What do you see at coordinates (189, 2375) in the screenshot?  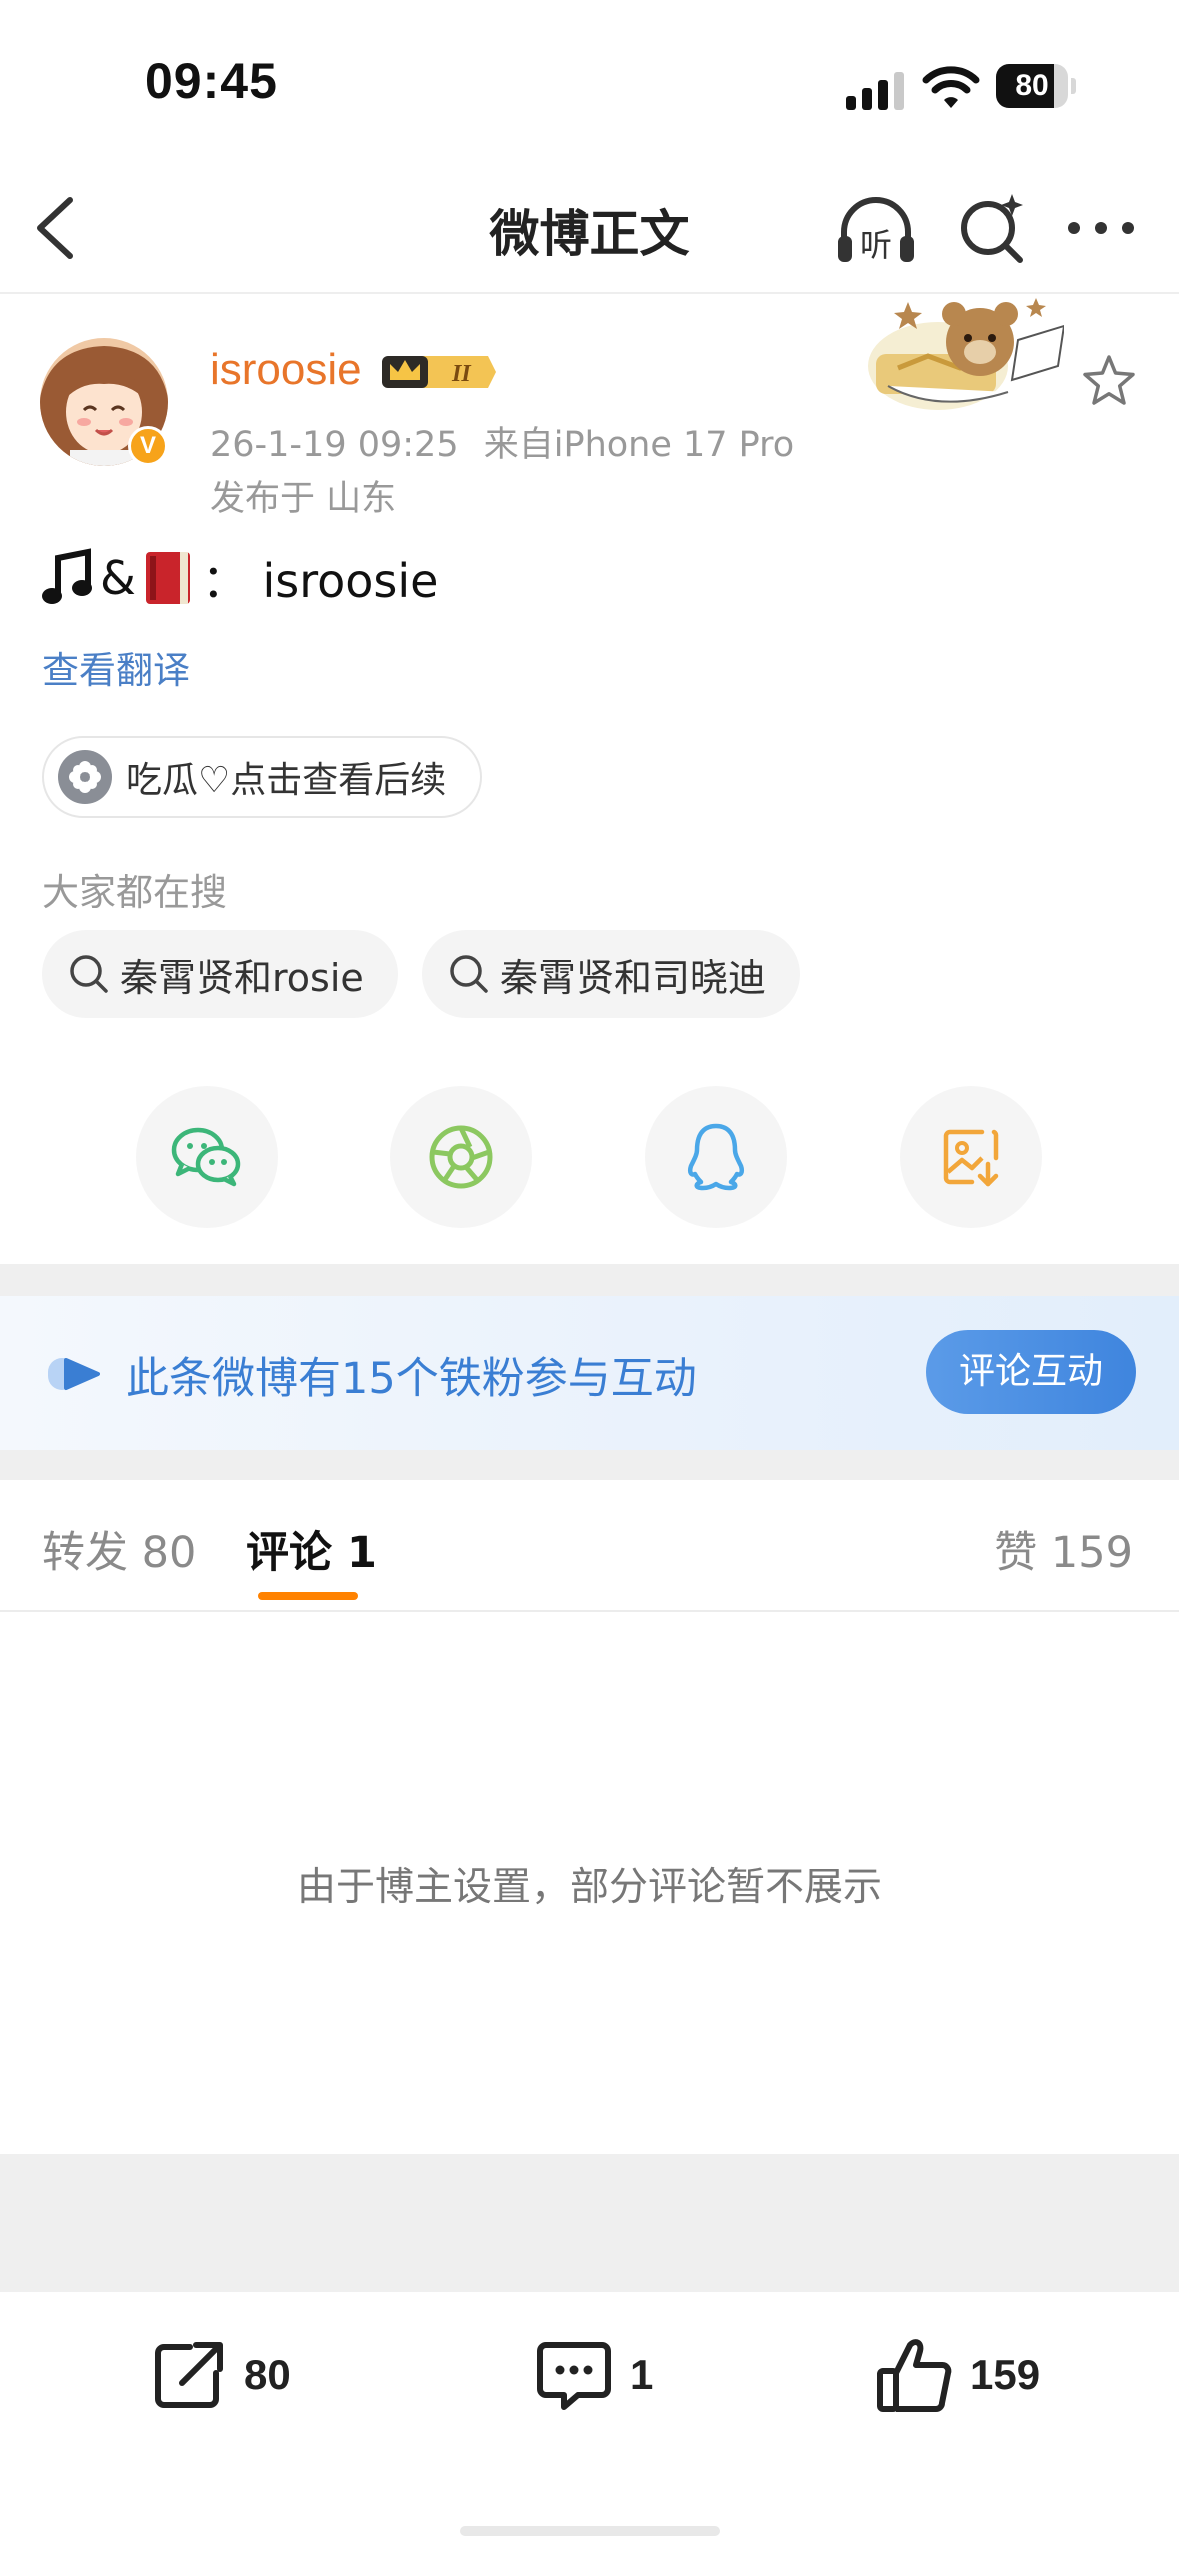 I see `repost-share-icon` at bounding box center [189, 2375].